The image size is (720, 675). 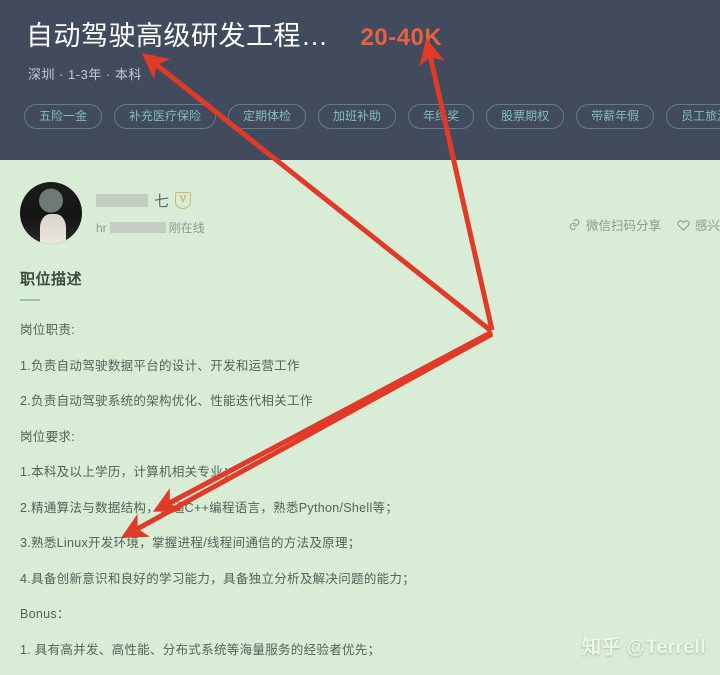 I want to click on description-paragraph: 1.本科及以上学历，计算机相关专业；, so click(x=128, y=472).